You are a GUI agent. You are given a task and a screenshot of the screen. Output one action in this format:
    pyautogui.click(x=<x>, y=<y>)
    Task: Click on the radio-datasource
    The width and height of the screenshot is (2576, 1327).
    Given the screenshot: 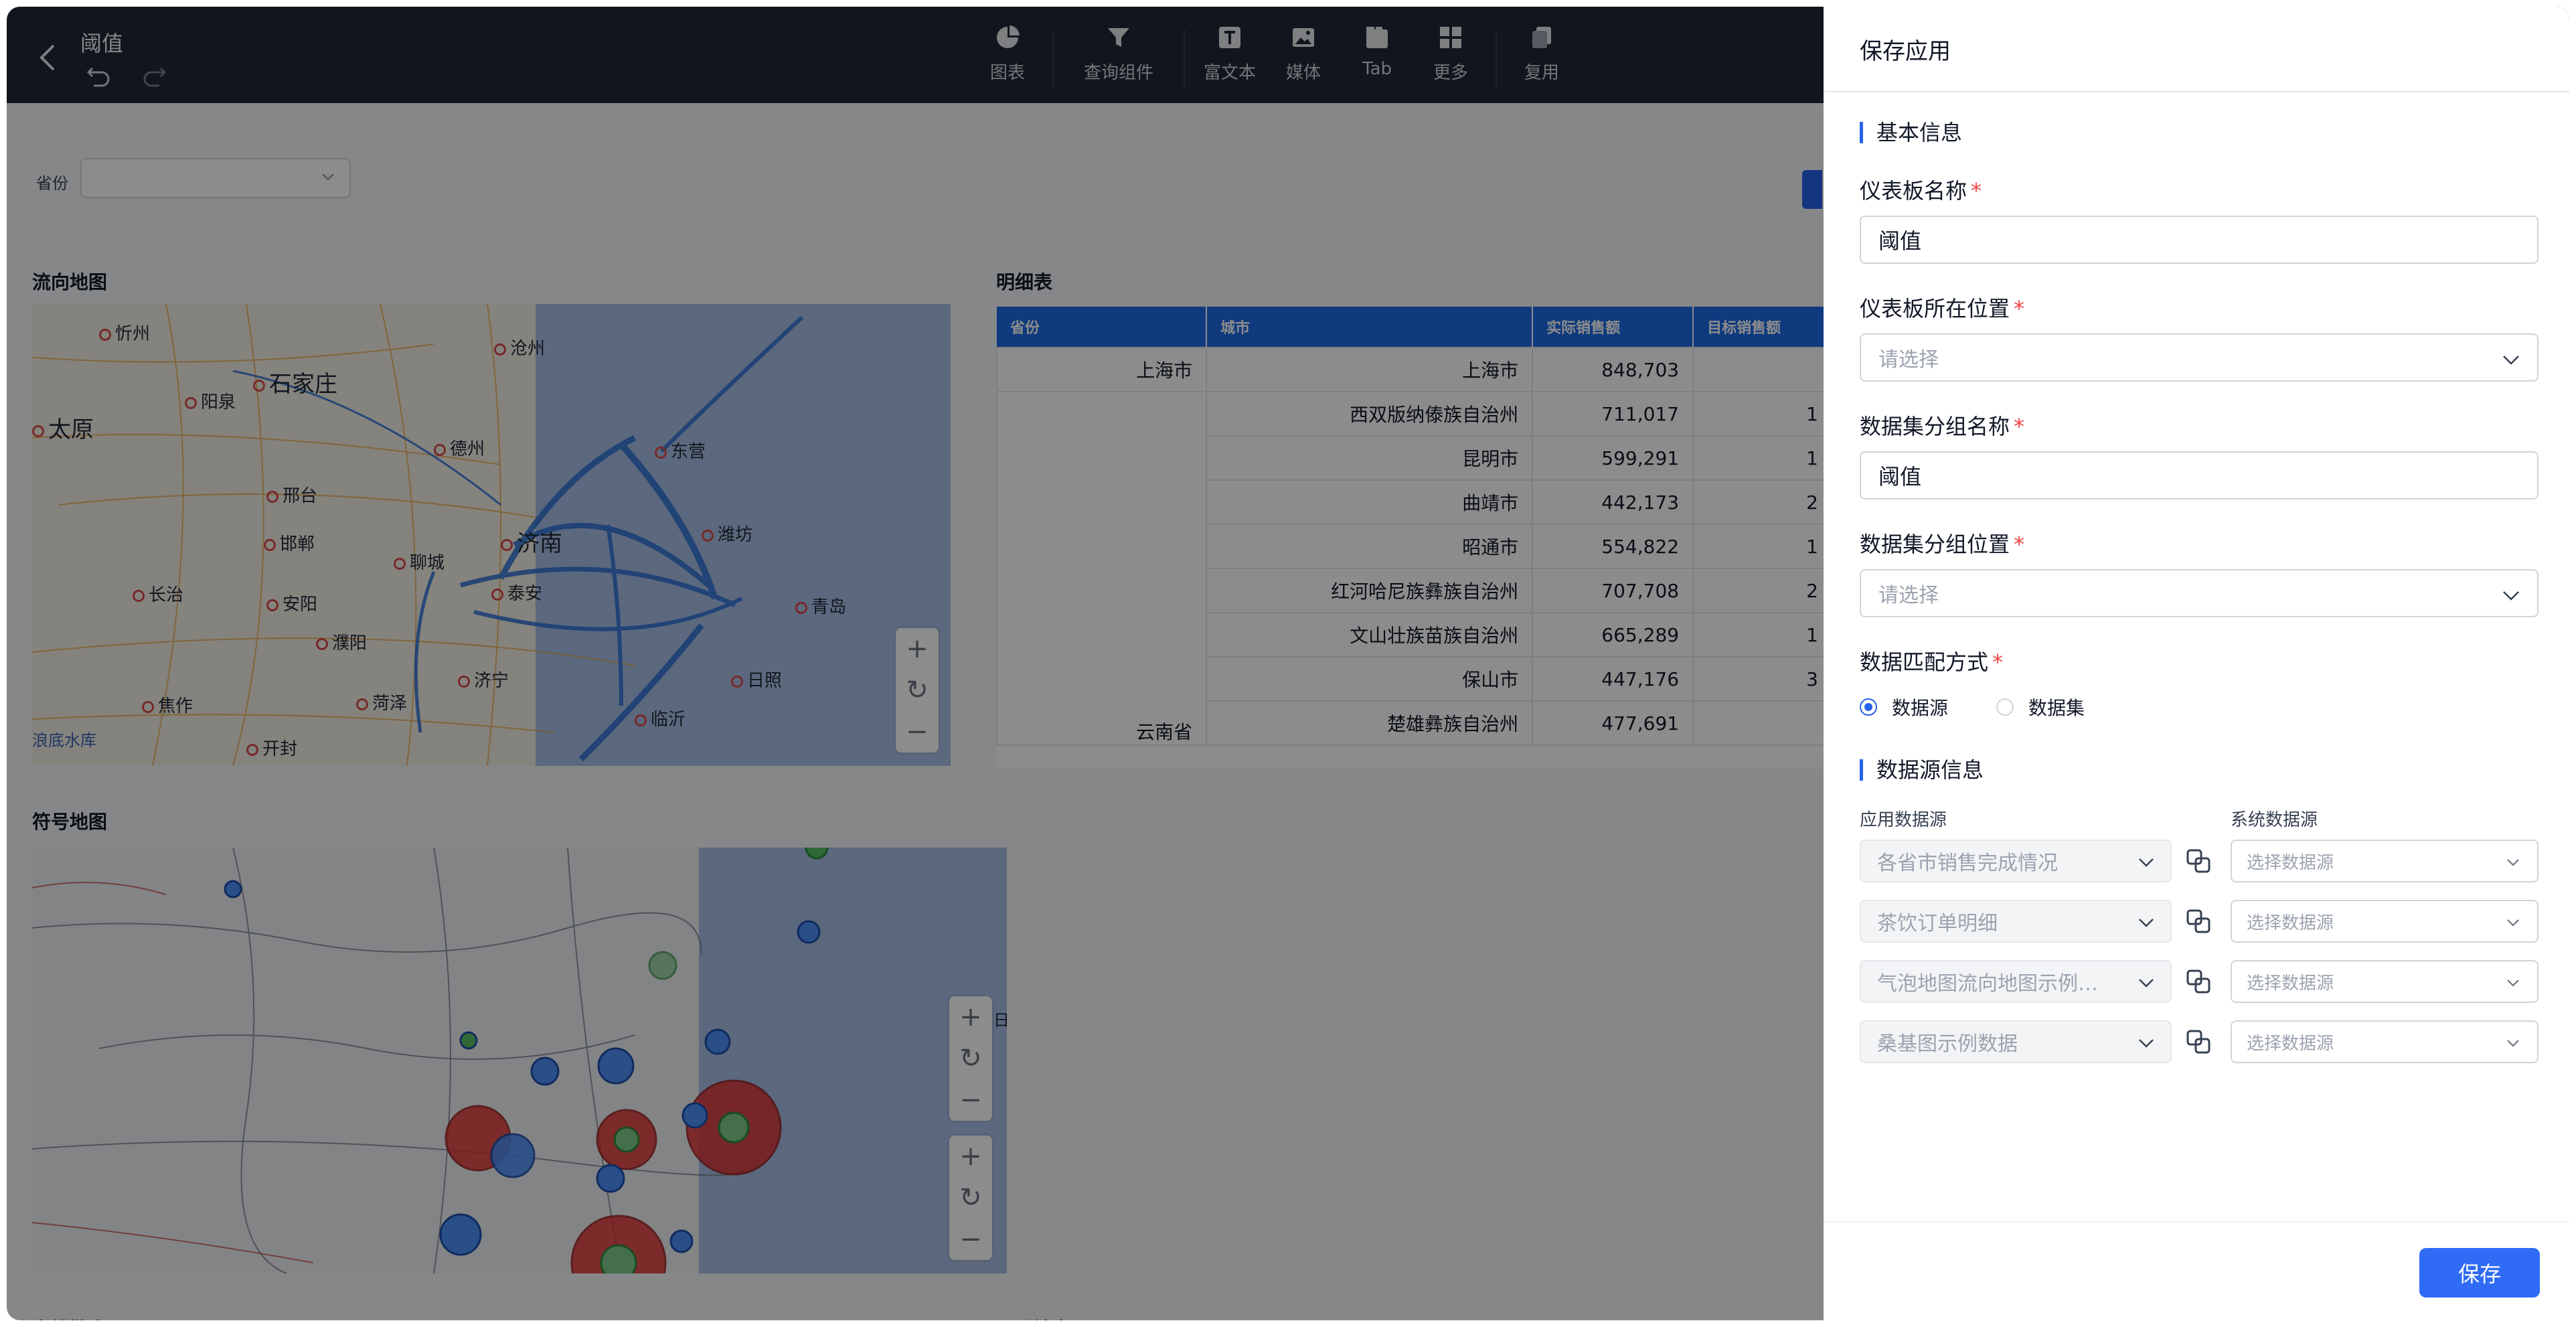 What is the action you would take?
    pyautogui.click(x=1868, y=707)
    